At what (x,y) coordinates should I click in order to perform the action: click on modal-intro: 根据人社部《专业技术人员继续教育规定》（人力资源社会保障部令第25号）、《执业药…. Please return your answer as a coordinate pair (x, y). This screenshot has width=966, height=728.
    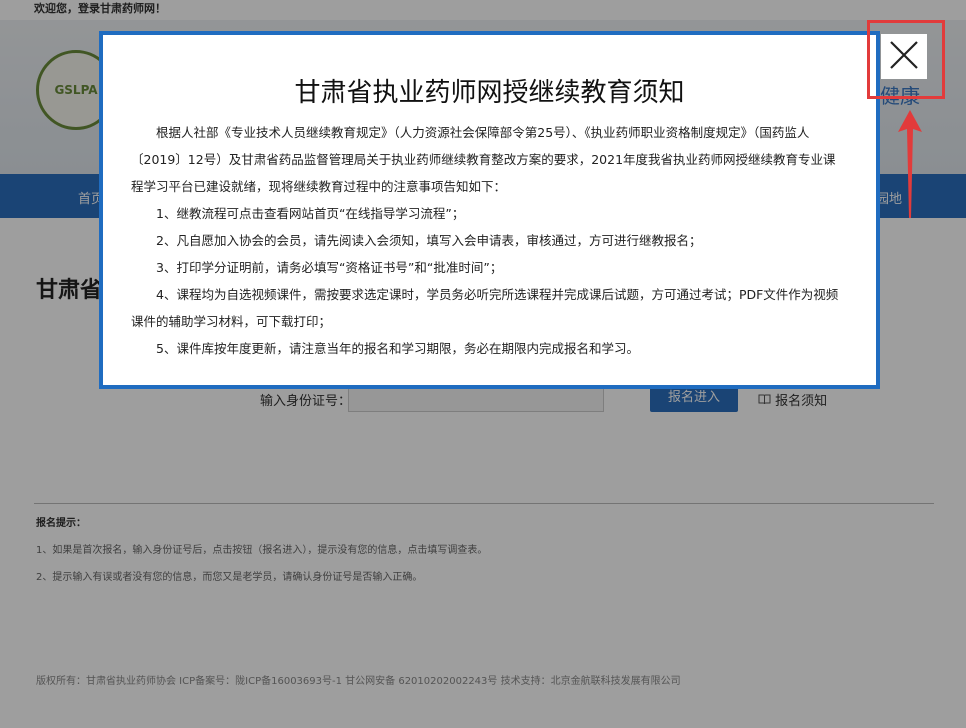
    Looking at the image, I should click on (483, 159).